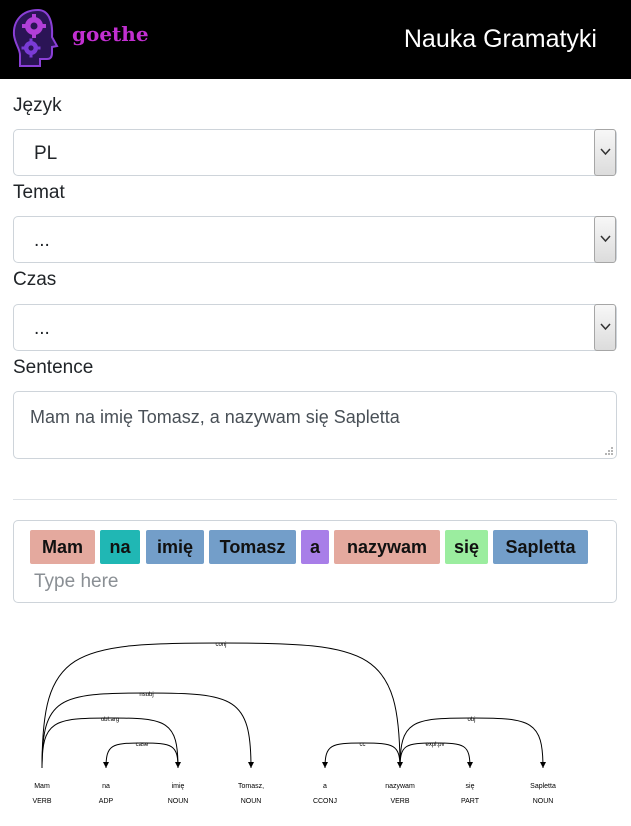  I want to click on tree-word: Tomasz,, so click(251, 786).